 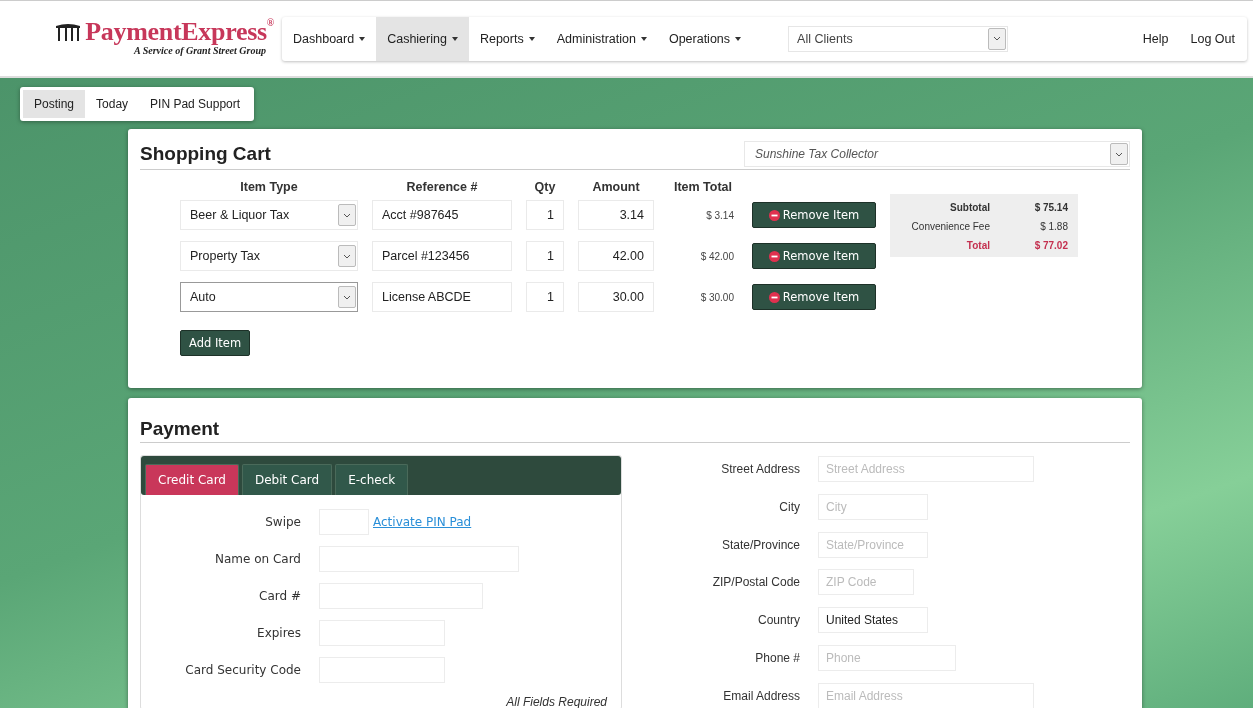 What do you see at coordinates (180, 429) in the screenshot?
I see `section-title: Payment` at bounding box center [180, 429].